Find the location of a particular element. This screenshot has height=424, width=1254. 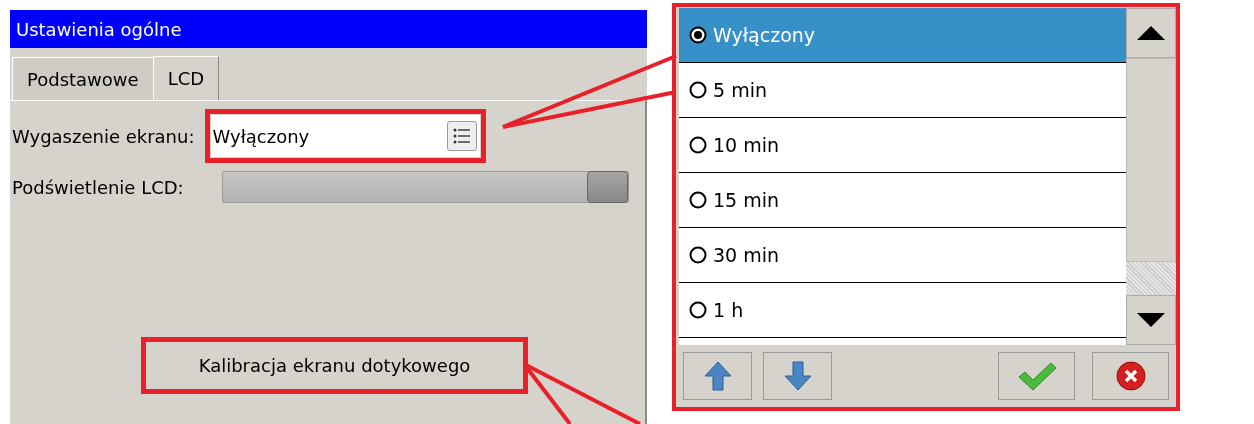

move-up-button is located at coordinates (717, 376).